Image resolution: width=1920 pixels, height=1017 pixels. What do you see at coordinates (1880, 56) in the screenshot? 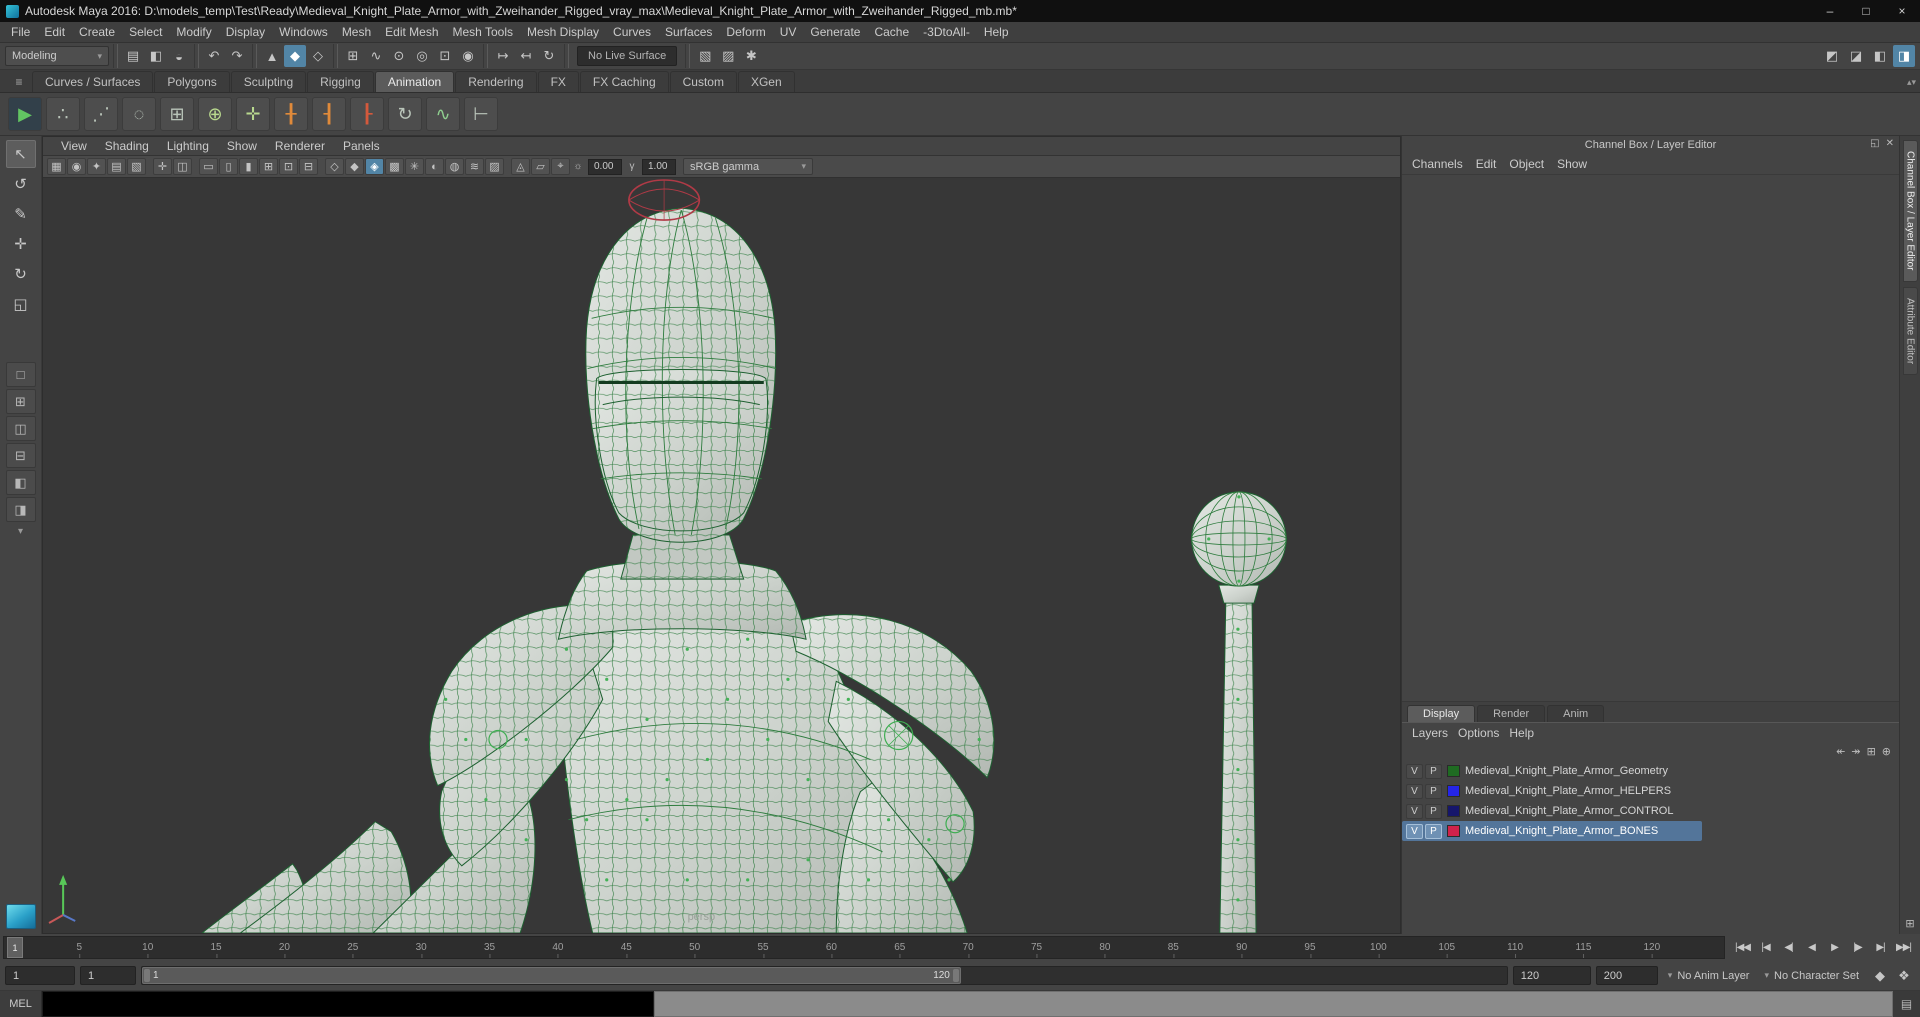
I see `sidebar-tool-settings-icon: ◧` at bounding box center [1880, 56].